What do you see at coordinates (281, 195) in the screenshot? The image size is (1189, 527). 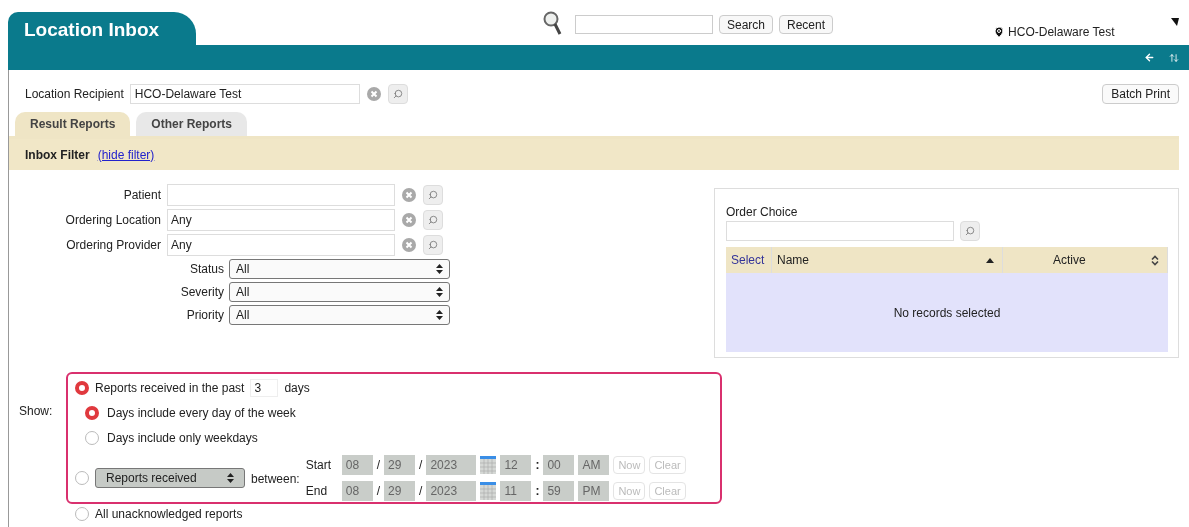 I see `lookup-field` at bounding box center [281, 195].